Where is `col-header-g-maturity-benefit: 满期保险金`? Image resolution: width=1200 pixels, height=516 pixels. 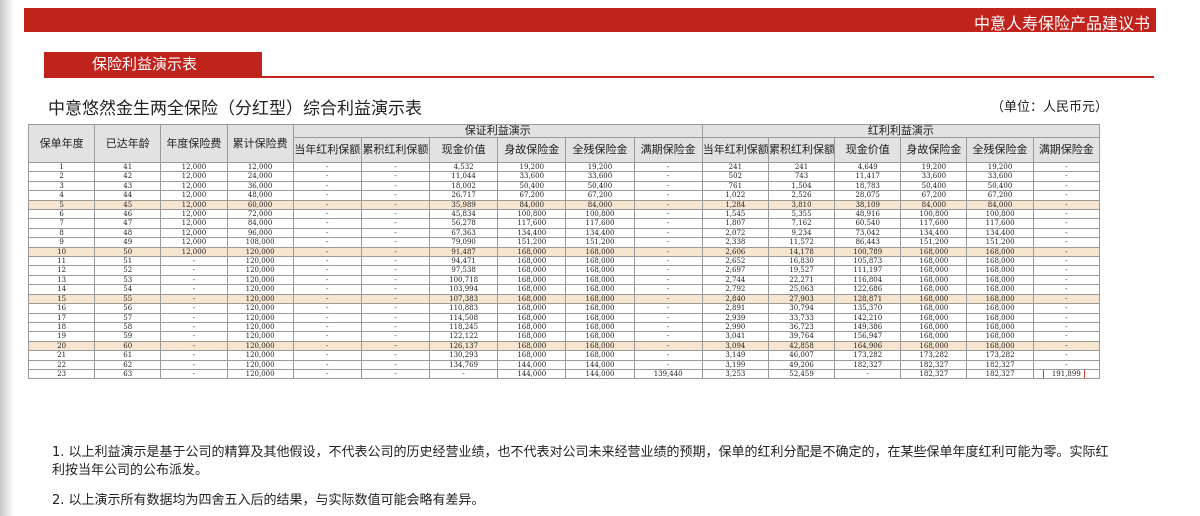
col-header-g-maturity-benefit: 满期保险金 is located at coordinates (668, 150).